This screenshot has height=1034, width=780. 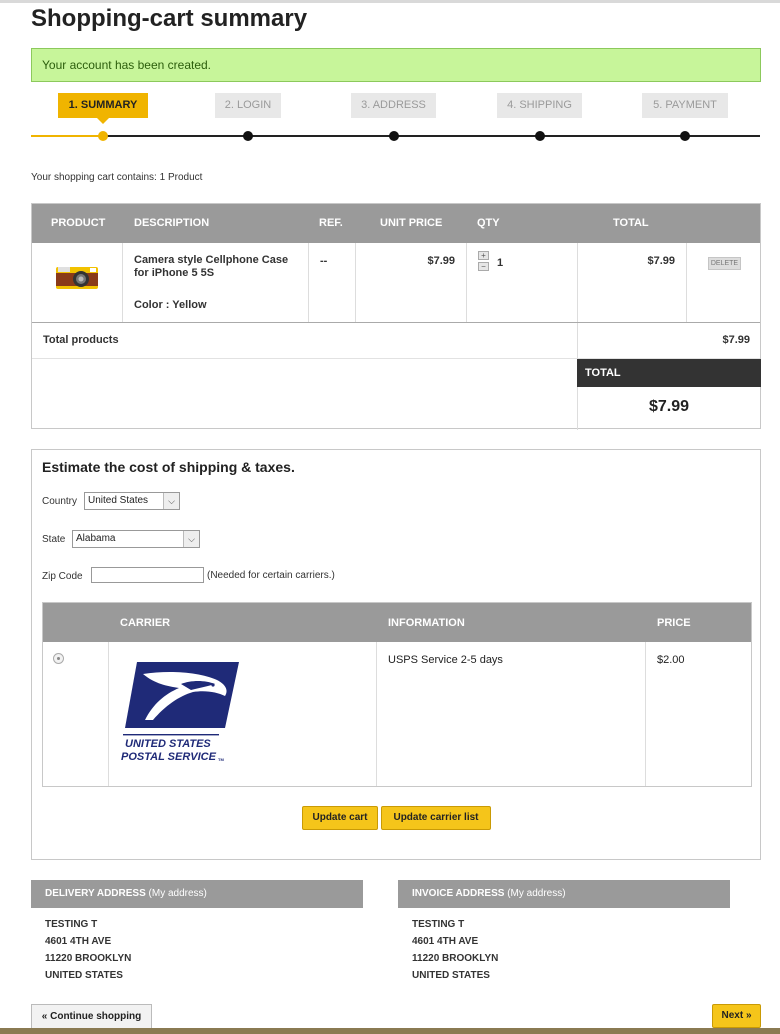 What do you see at coordinates (221, 759) in the screenshot?
I see `usps-logo-mark: TM` at bounding box center [221, 759].